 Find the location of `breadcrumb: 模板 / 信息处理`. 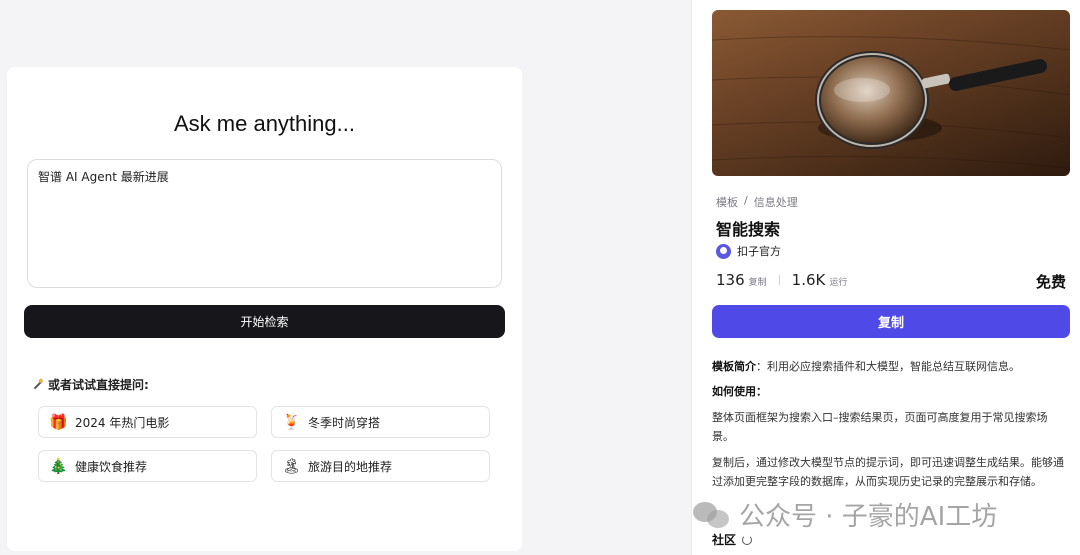

breadcrumb: 模板 / 信息处理 is located at coordinates (757, 202).